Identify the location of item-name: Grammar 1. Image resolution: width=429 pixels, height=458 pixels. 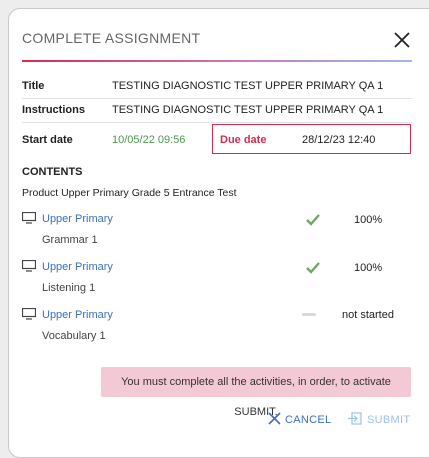
(70, 240).